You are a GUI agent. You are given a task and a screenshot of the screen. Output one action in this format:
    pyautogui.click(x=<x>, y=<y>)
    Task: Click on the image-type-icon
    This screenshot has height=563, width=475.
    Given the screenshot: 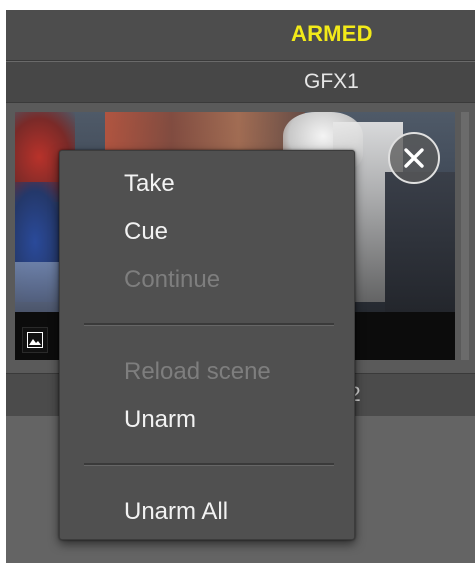 What is the action you would take?
    pyautogui.click(x=35, y=340)
    